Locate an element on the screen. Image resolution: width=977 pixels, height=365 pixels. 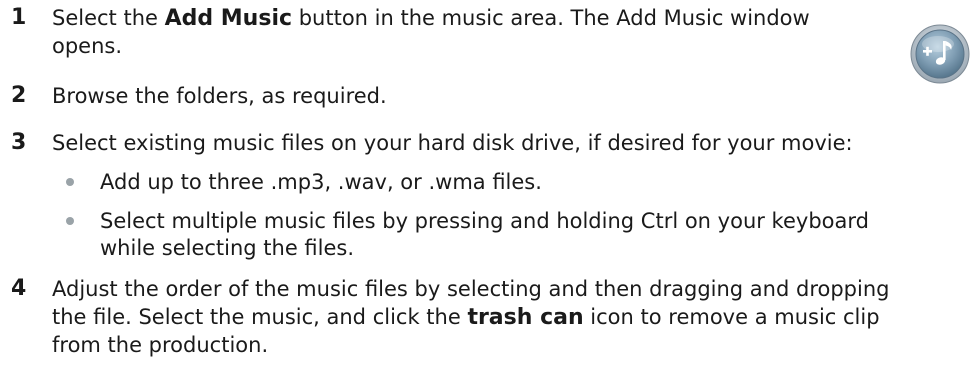
add-music-icon is located at coordinates (940, 54).